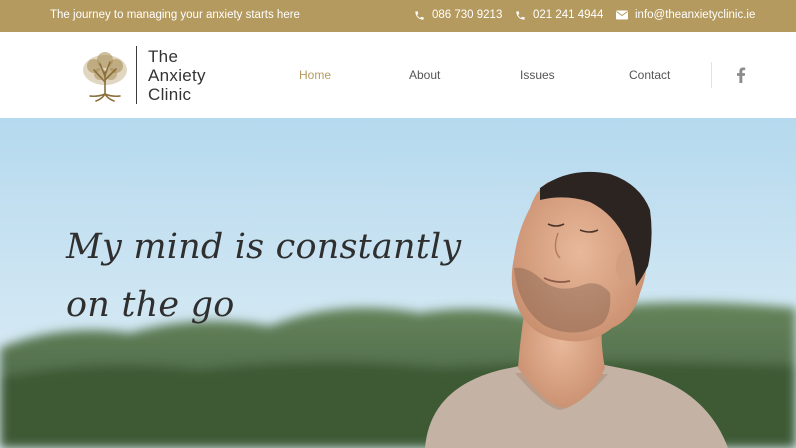 This screenshot has height=448, width=796. What do you see at coordinates (622, 15) in the screenshot?
I see `envelope-icon` at bounding box center [622, 15].